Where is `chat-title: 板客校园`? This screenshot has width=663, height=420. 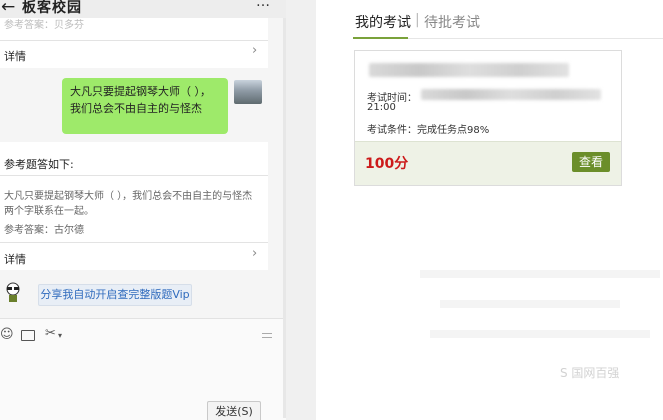
chat-title: 板客校园 is located at coordinates (52, 8).